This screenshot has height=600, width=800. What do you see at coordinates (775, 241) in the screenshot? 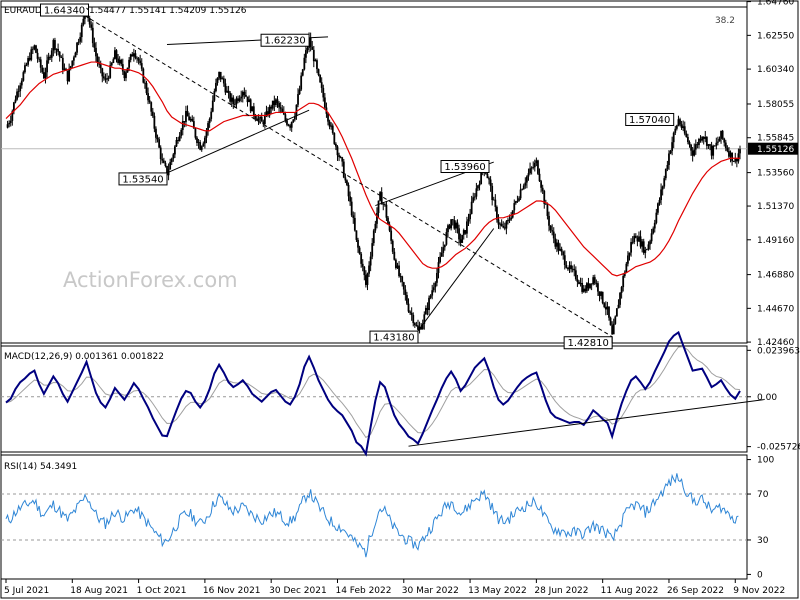
I see `price-y-tick-label: 1.49160` at bounding box center [775, 241].